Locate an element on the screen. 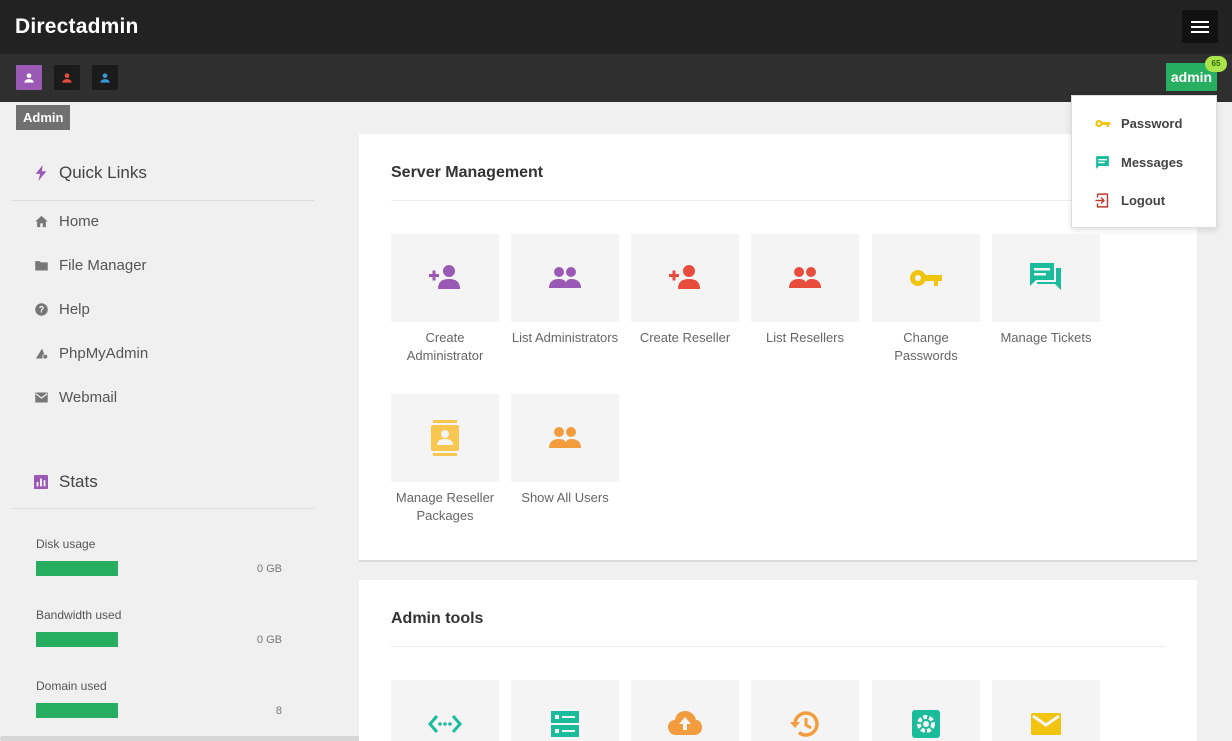 The width and height of the screenshot is (1232, 741). gear-icon is located at coordinates (926, 724).